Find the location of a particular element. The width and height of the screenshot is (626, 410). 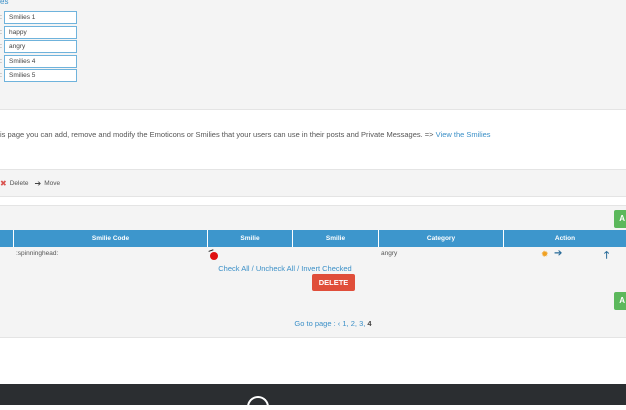

footer is located at coordinates (313, 397).